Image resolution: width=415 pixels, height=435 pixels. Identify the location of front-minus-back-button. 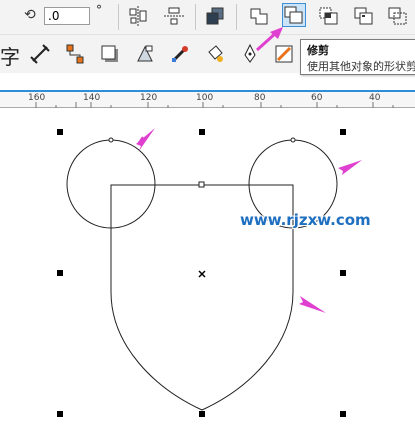
(398, 16).